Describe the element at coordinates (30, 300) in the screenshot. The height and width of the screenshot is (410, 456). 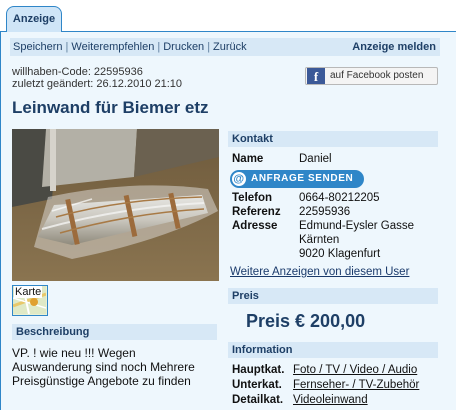
I see `map-button: Karte` at that location.